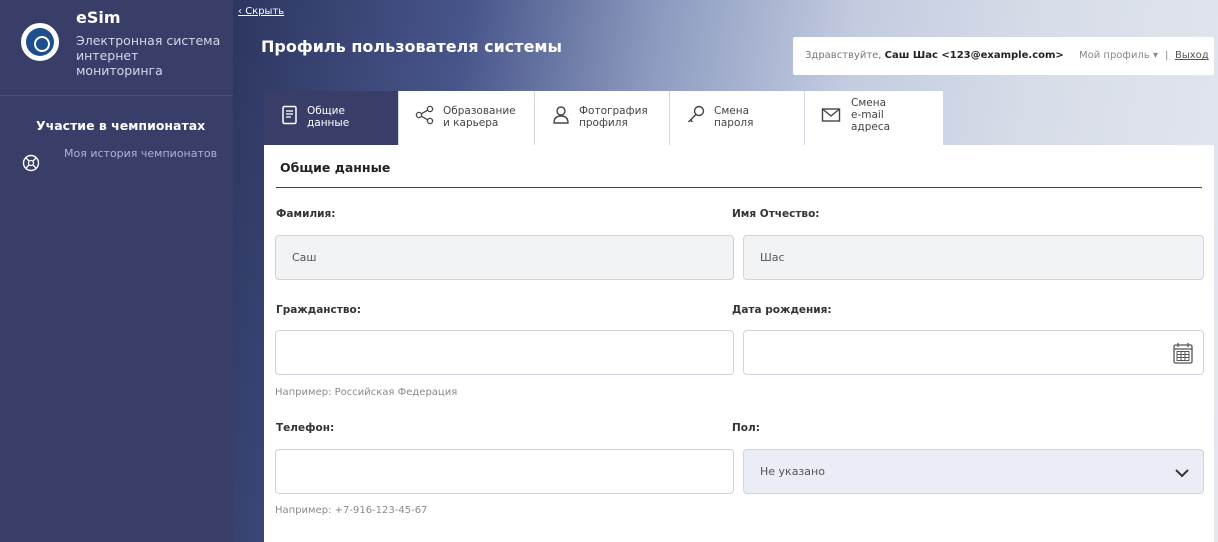 Image resolution: width=1218 pixels, height=542 pixels. Describe the element at coordinates (831, 115) in the screenshot. I see `envelope-icon` at that location.